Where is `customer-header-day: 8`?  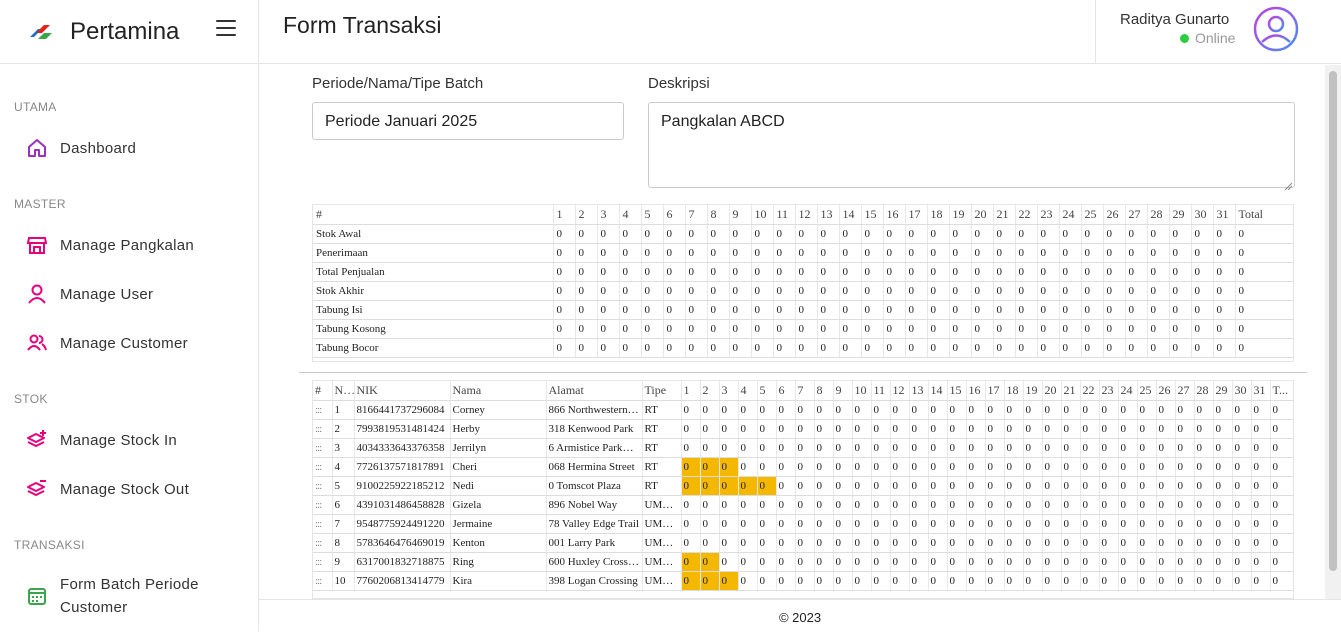
customer-header-day: 8 is located at coordinates (823, 391).